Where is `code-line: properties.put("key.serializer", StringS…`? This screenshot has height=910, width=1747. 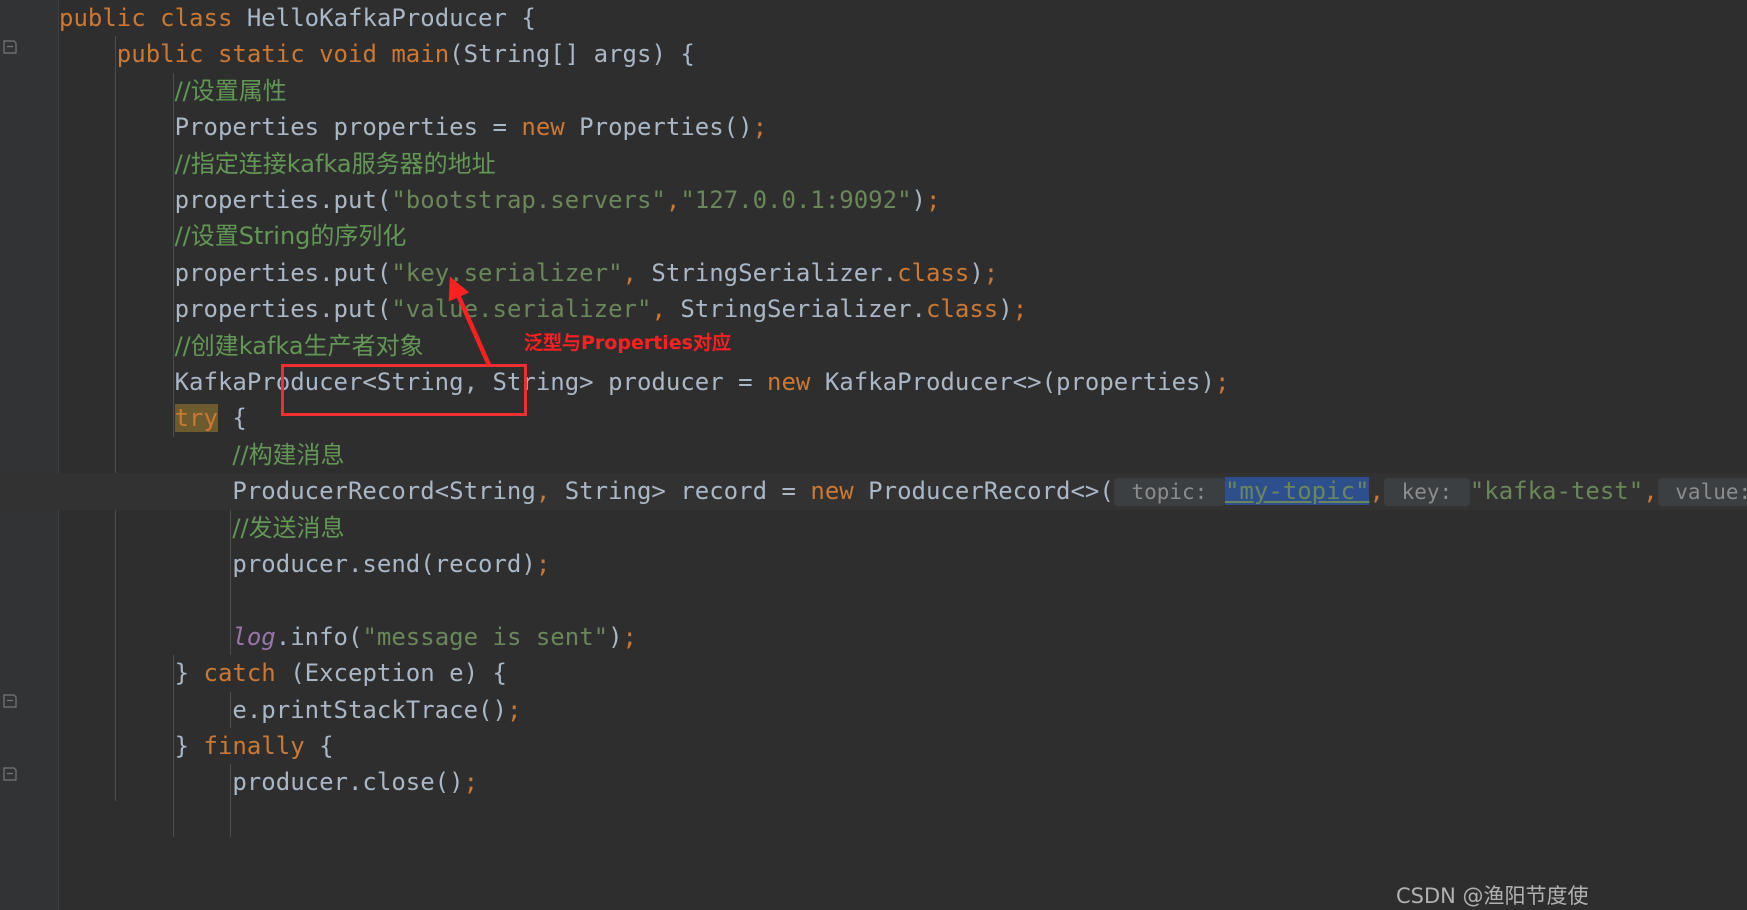
code-line: properties.put("key.serializer", StringS… is located at coordinates (903, 273).